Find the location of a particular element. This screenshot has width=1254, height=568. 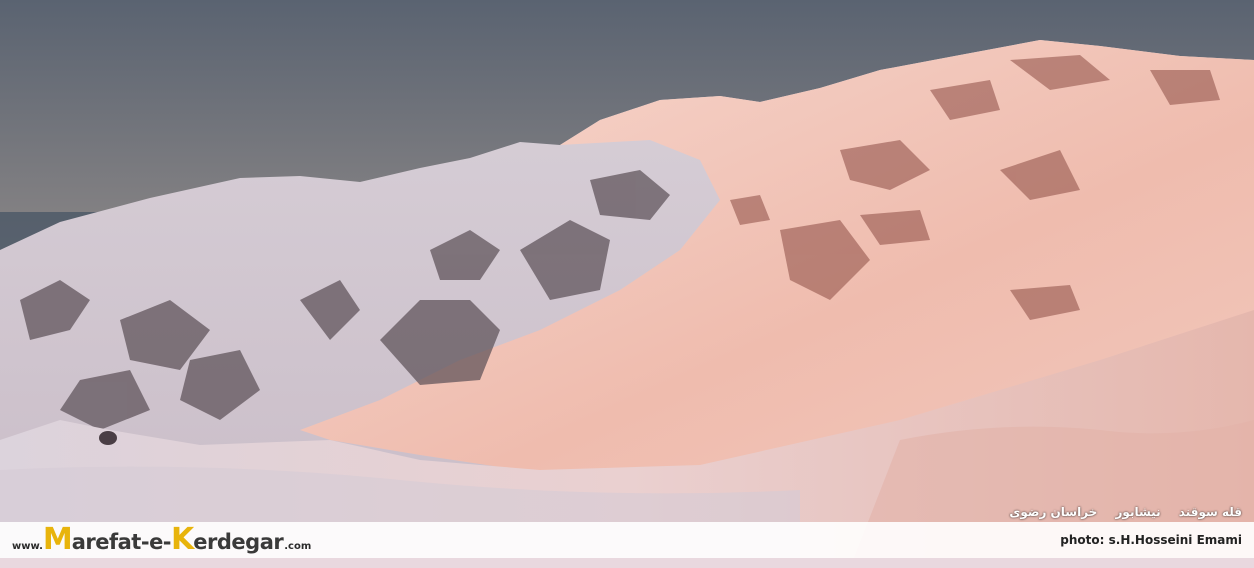

logo-part-2: erdegar is located at coordinates (238, 542).